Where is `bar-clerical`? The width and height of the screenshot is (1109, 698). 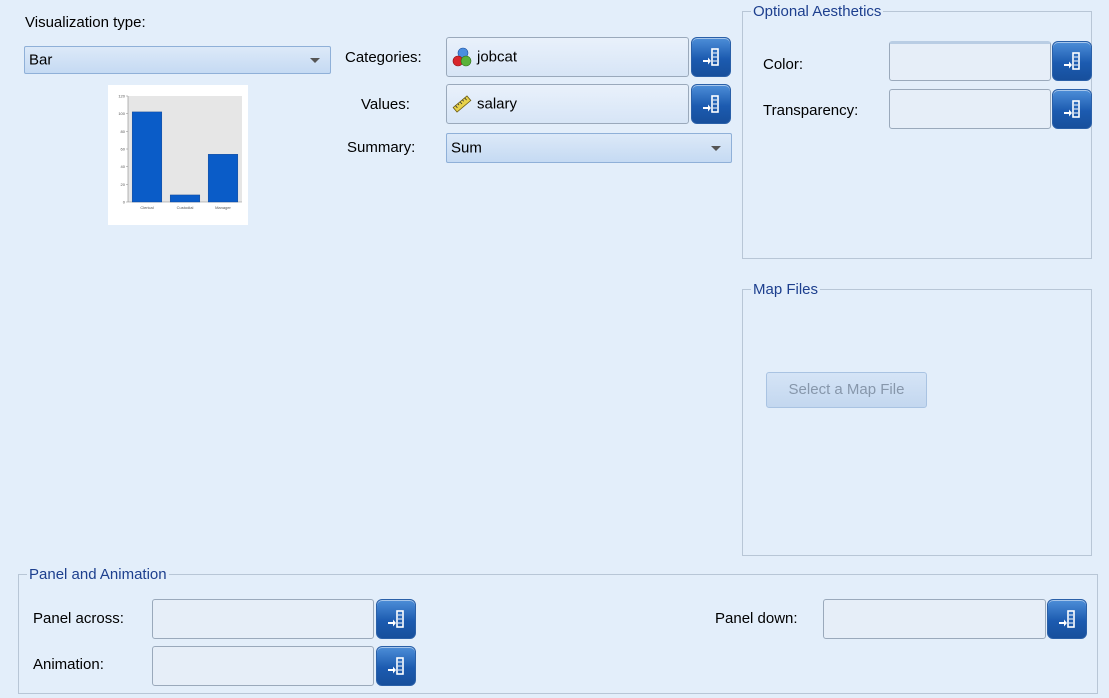 bar-clerical is located at coordinates (147, 157).